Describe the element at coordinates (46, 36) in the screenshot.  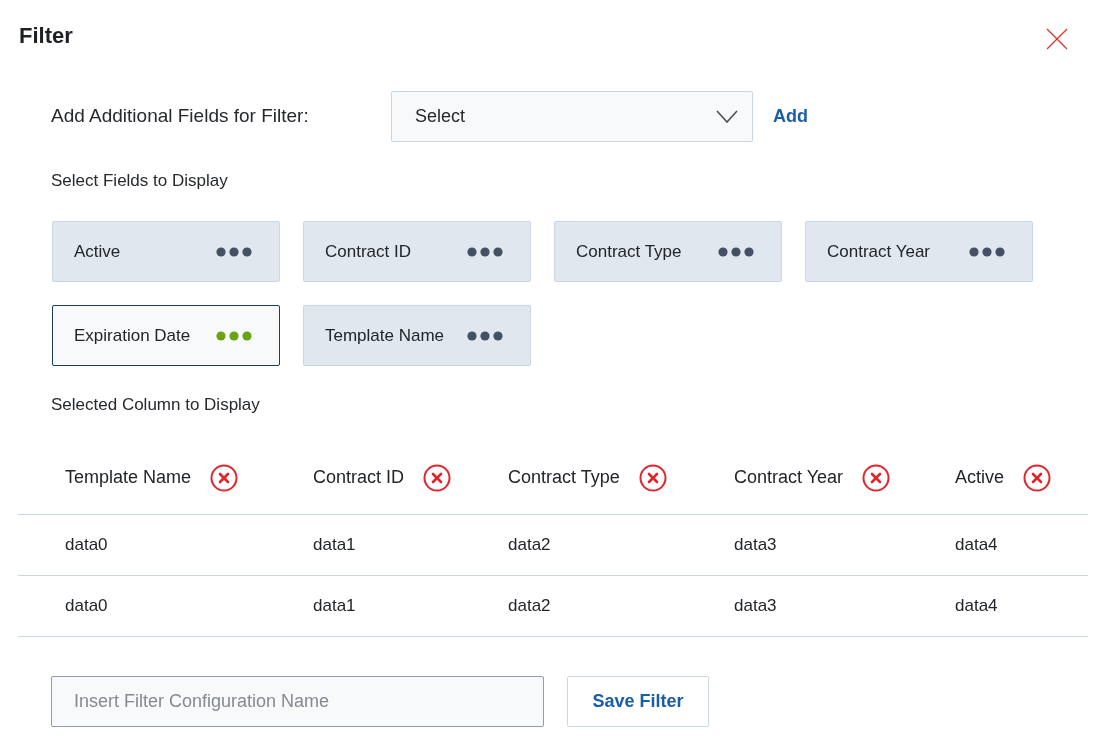
I see `dialog-title: Filter` at that location.